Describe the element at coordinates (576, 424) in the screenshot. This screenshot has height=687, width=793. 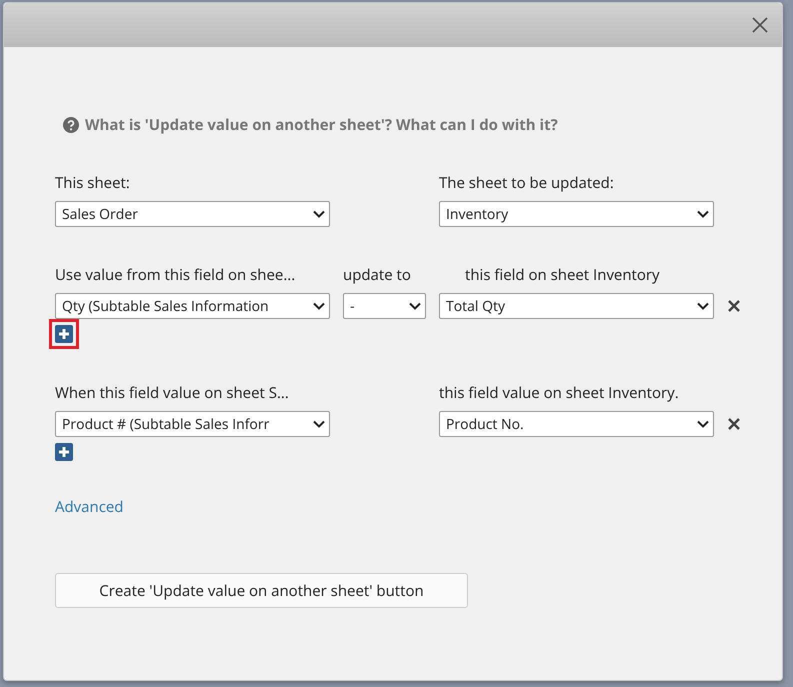
I see `field-select: Product No.` at that location.